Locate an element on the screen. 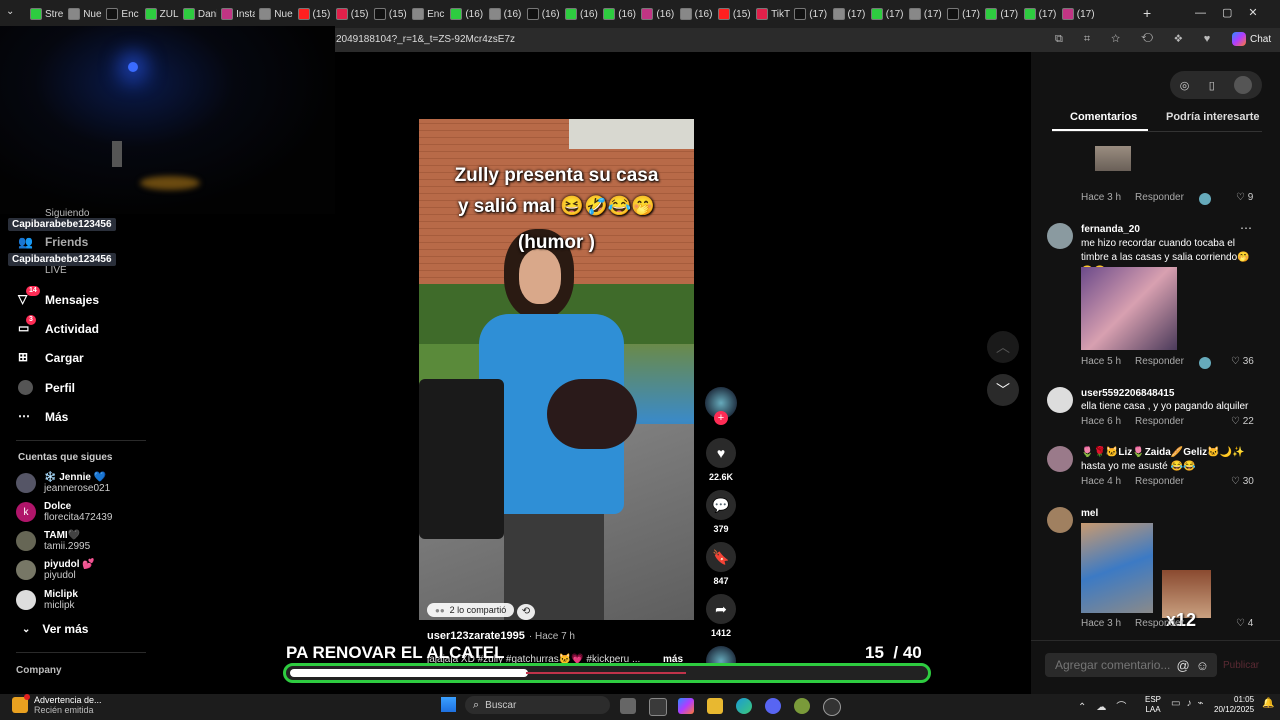 This screenshot has height=720, width=1280. notification-bell-icon: 🔔 is located at coordinates (1268, 703).